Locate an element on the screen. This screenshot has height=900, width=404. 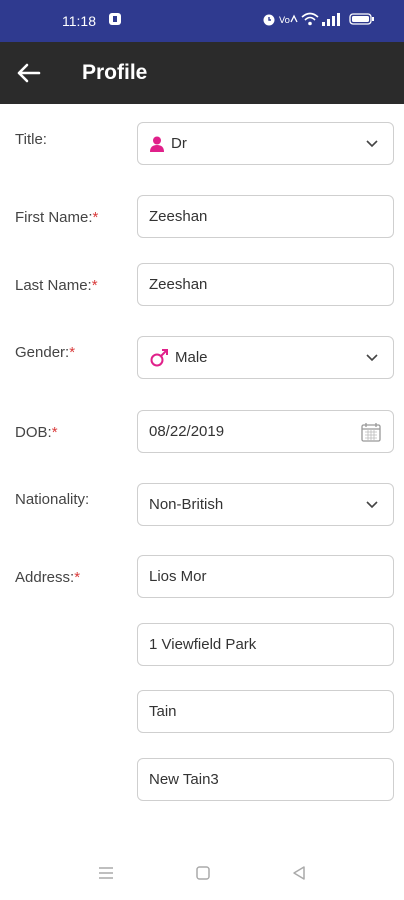
title-select: Dr is located at coordinates (265, 143).